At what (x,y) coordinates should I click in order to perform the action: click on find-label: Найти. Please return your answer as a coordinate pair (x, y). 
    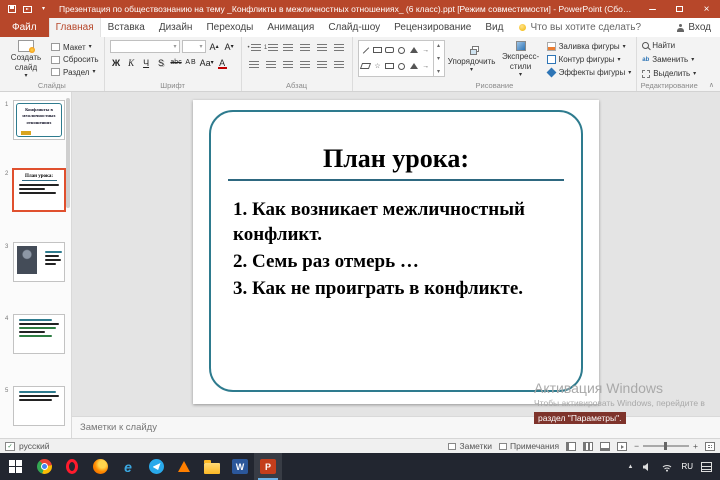
    Looking at the image, I should click on (664, 45).